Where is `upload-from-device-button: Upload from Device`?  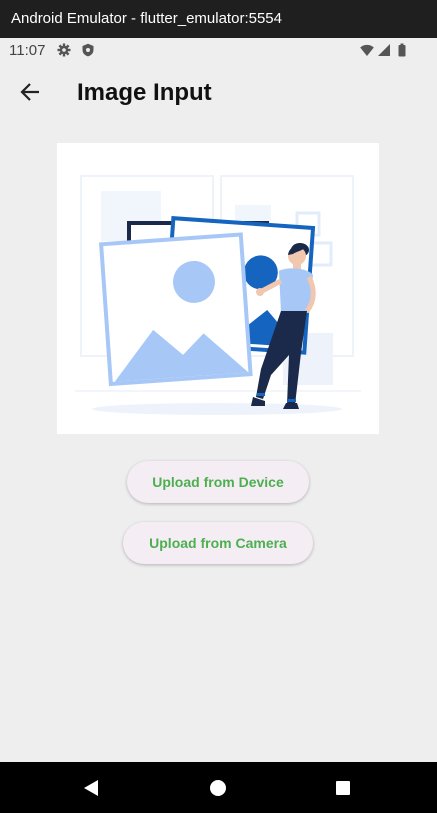 upload-from-device-button: Upload from Device is located at coordinates (218, 482).